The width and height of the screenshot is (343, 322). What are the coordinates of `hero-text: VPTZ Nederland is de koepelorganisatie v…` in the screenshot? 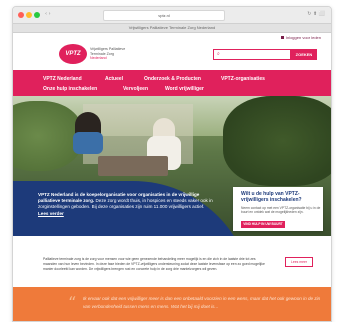 It's located at (127, 204).